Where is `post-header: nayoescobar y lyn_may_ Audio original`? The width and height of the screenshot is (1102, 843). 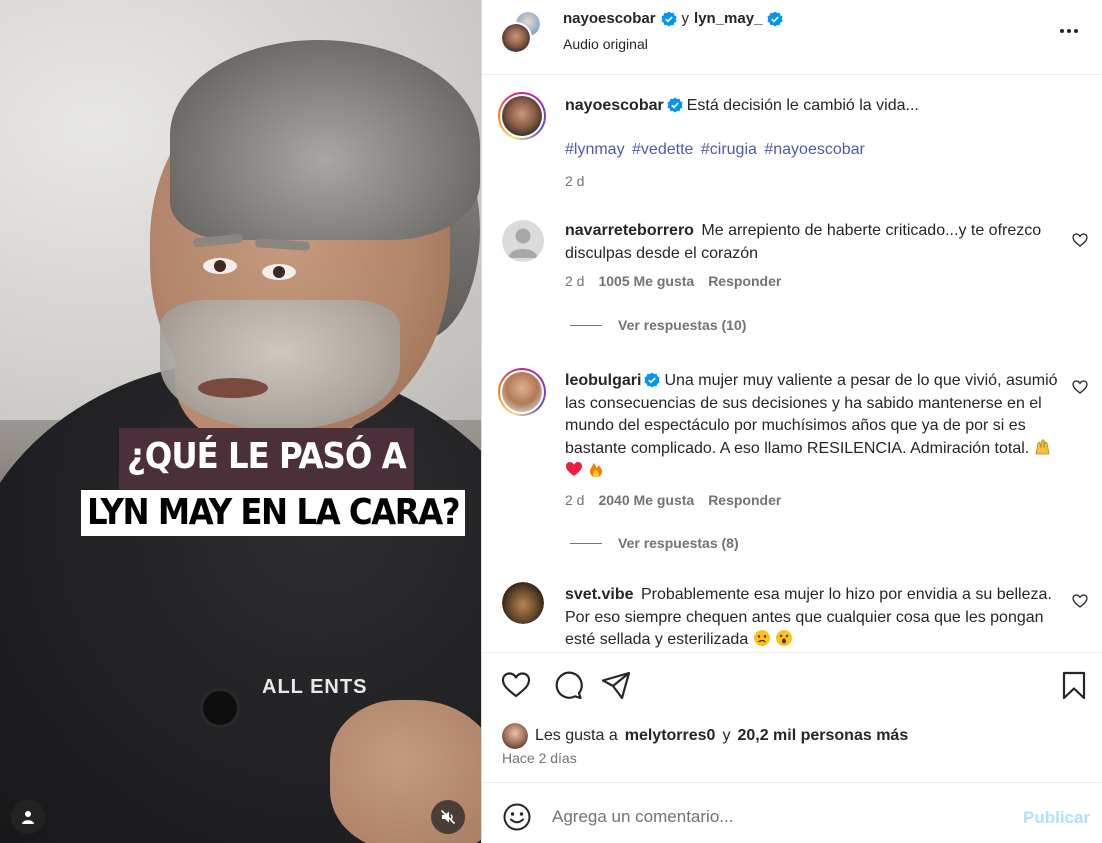 post-header: nayoescobar y lyn_may_ Audio original is located at coordinates (792, 37).